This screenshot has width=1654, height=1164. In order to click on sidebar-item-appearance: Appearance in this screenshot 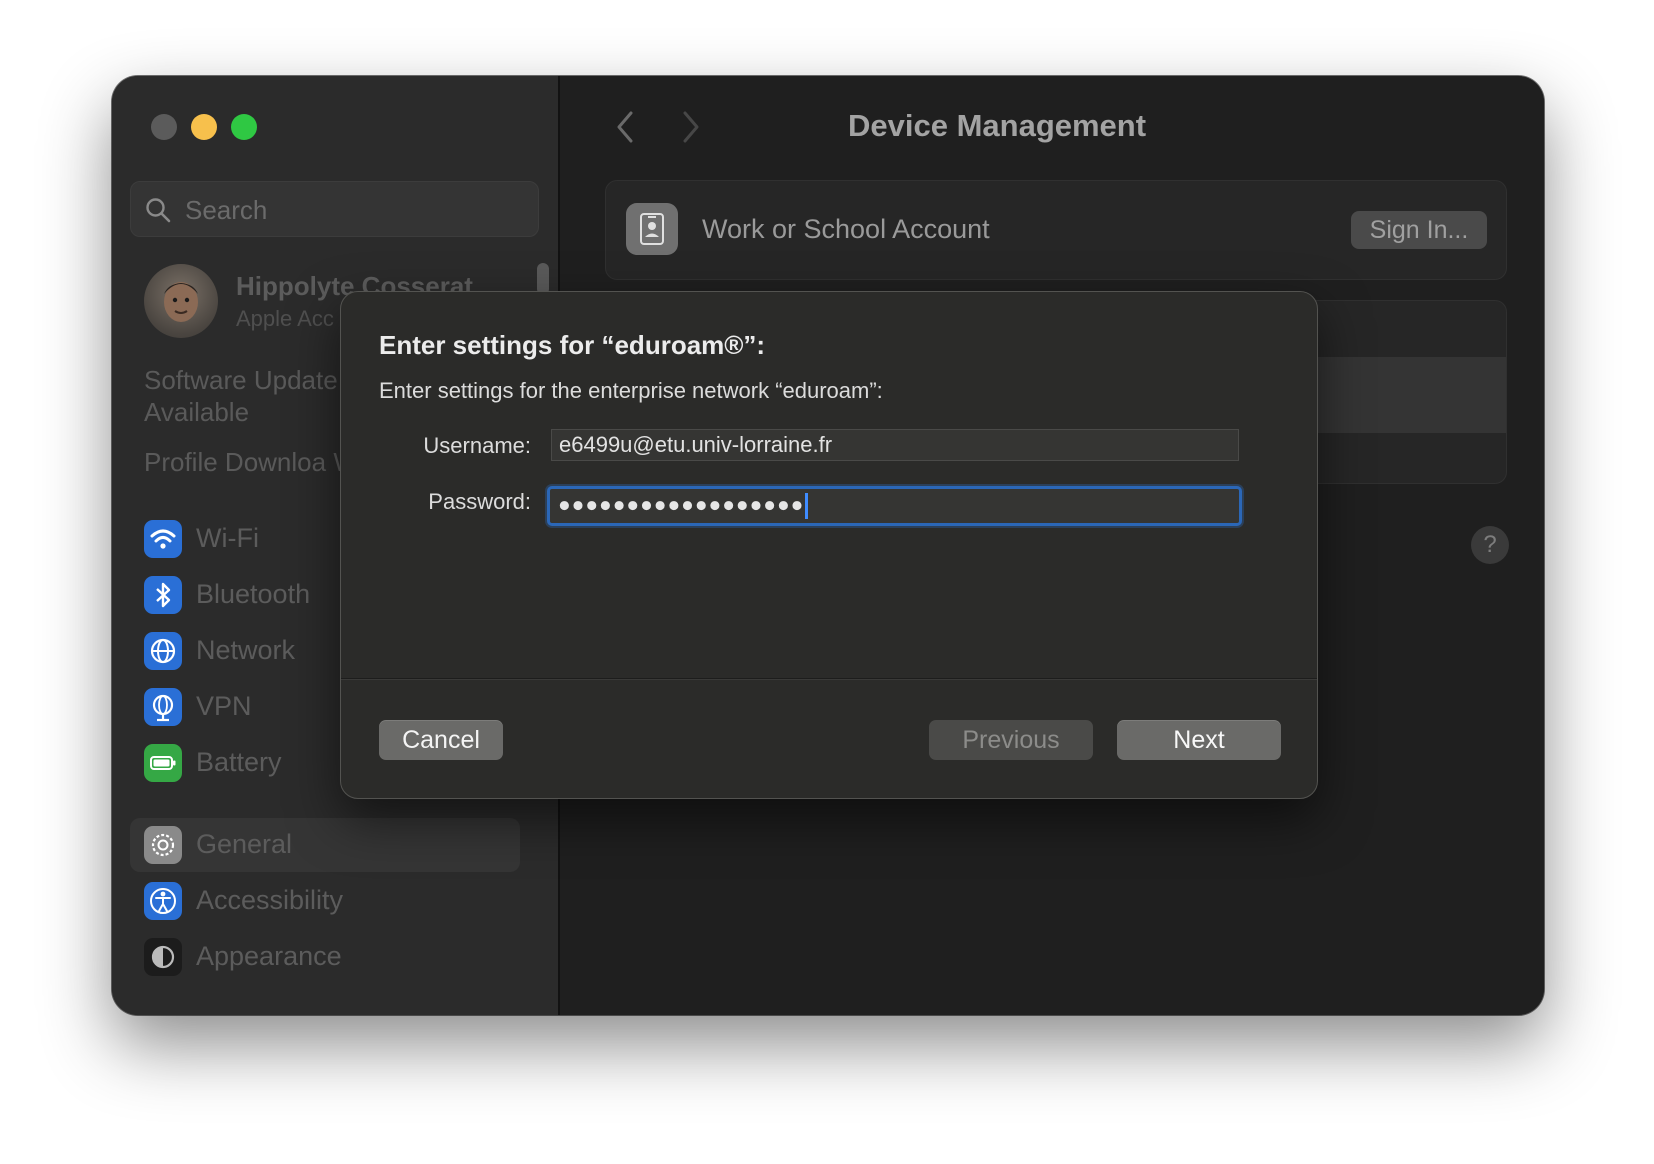, I will do `click(325, 957)`.